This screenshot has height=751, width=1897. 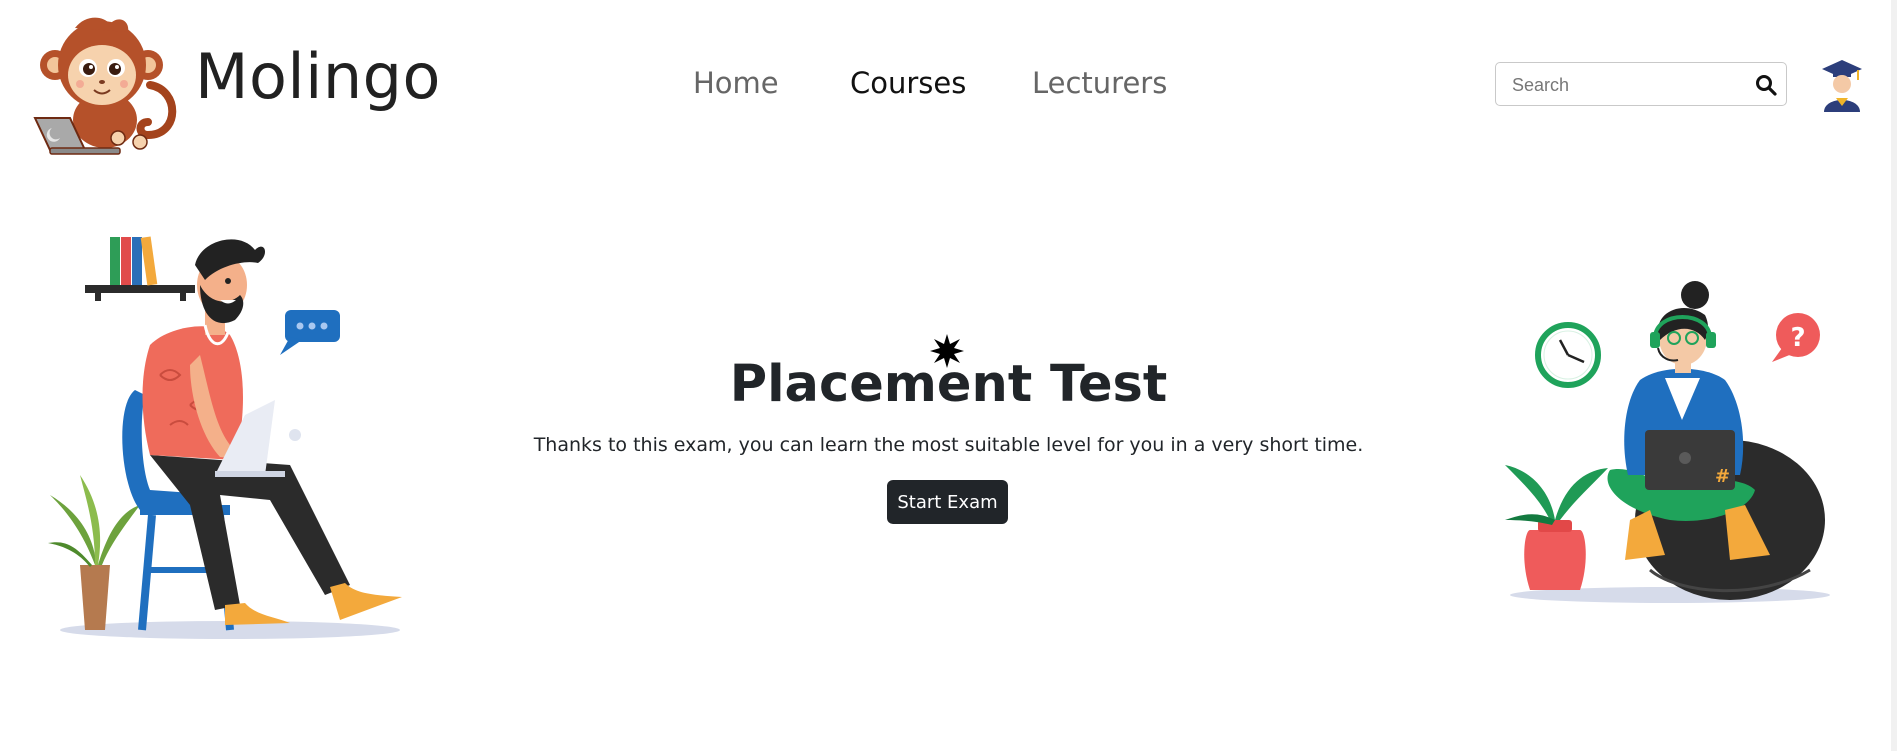 I want to click on nav-item-courses: Courses, so click(x=908, y=83).